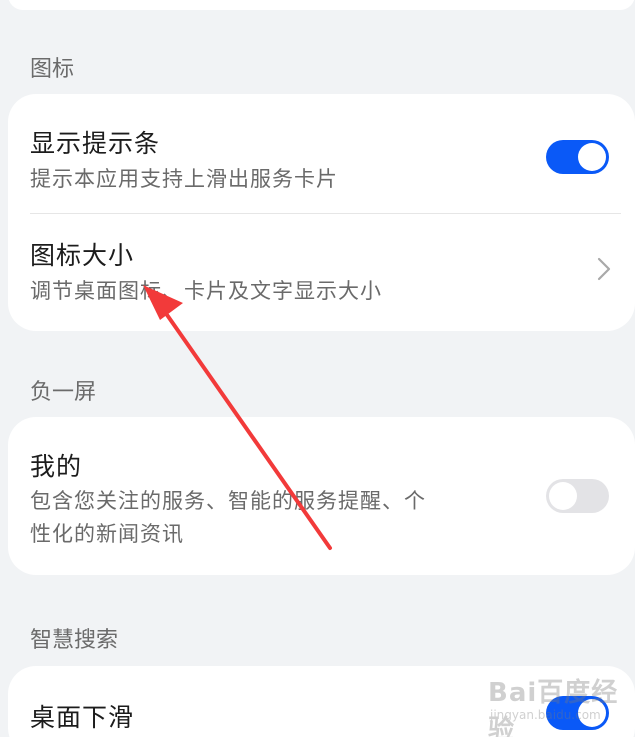  I want to click on mine-subtitle-line1: 包含您关注的服务、智能的服务提醒、个, so click(228, 501).